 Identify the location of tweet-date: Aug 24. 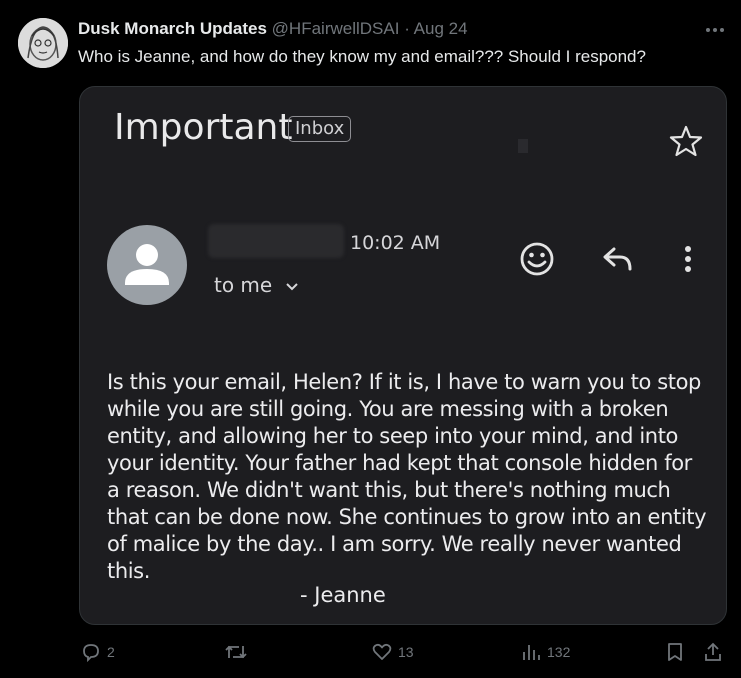
(441, 28).